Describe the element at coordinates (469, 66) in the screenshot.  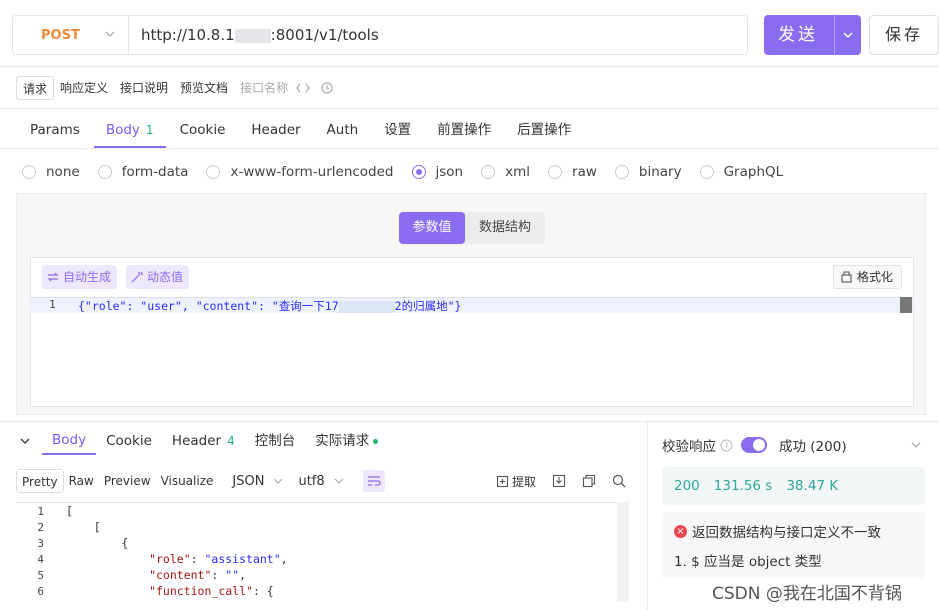
I see `divider` at that location.